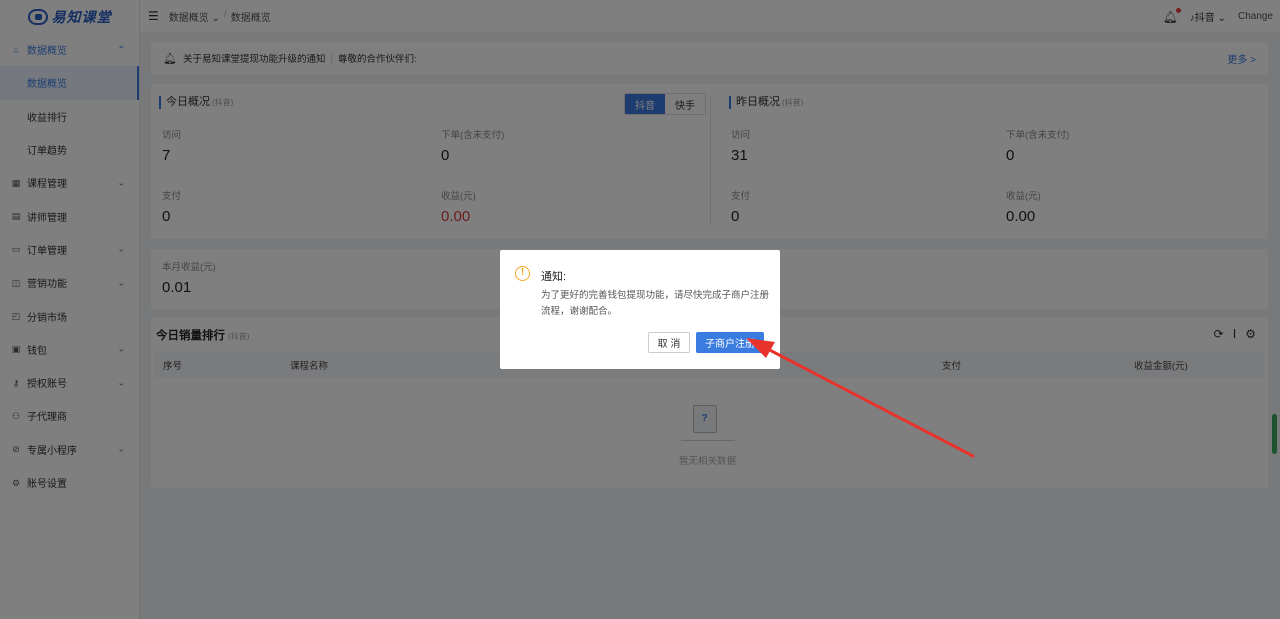 Image resolution: width=1280 pixels, height=619 pixels. I want to click on annotation-arrow, so click(860, 398).